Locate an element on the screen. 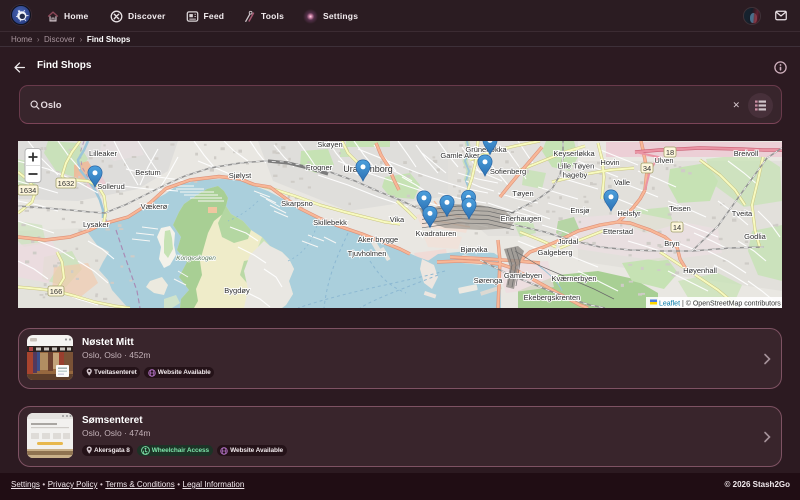  svg-text: Lilleaker is located at coordinates (103, 153).